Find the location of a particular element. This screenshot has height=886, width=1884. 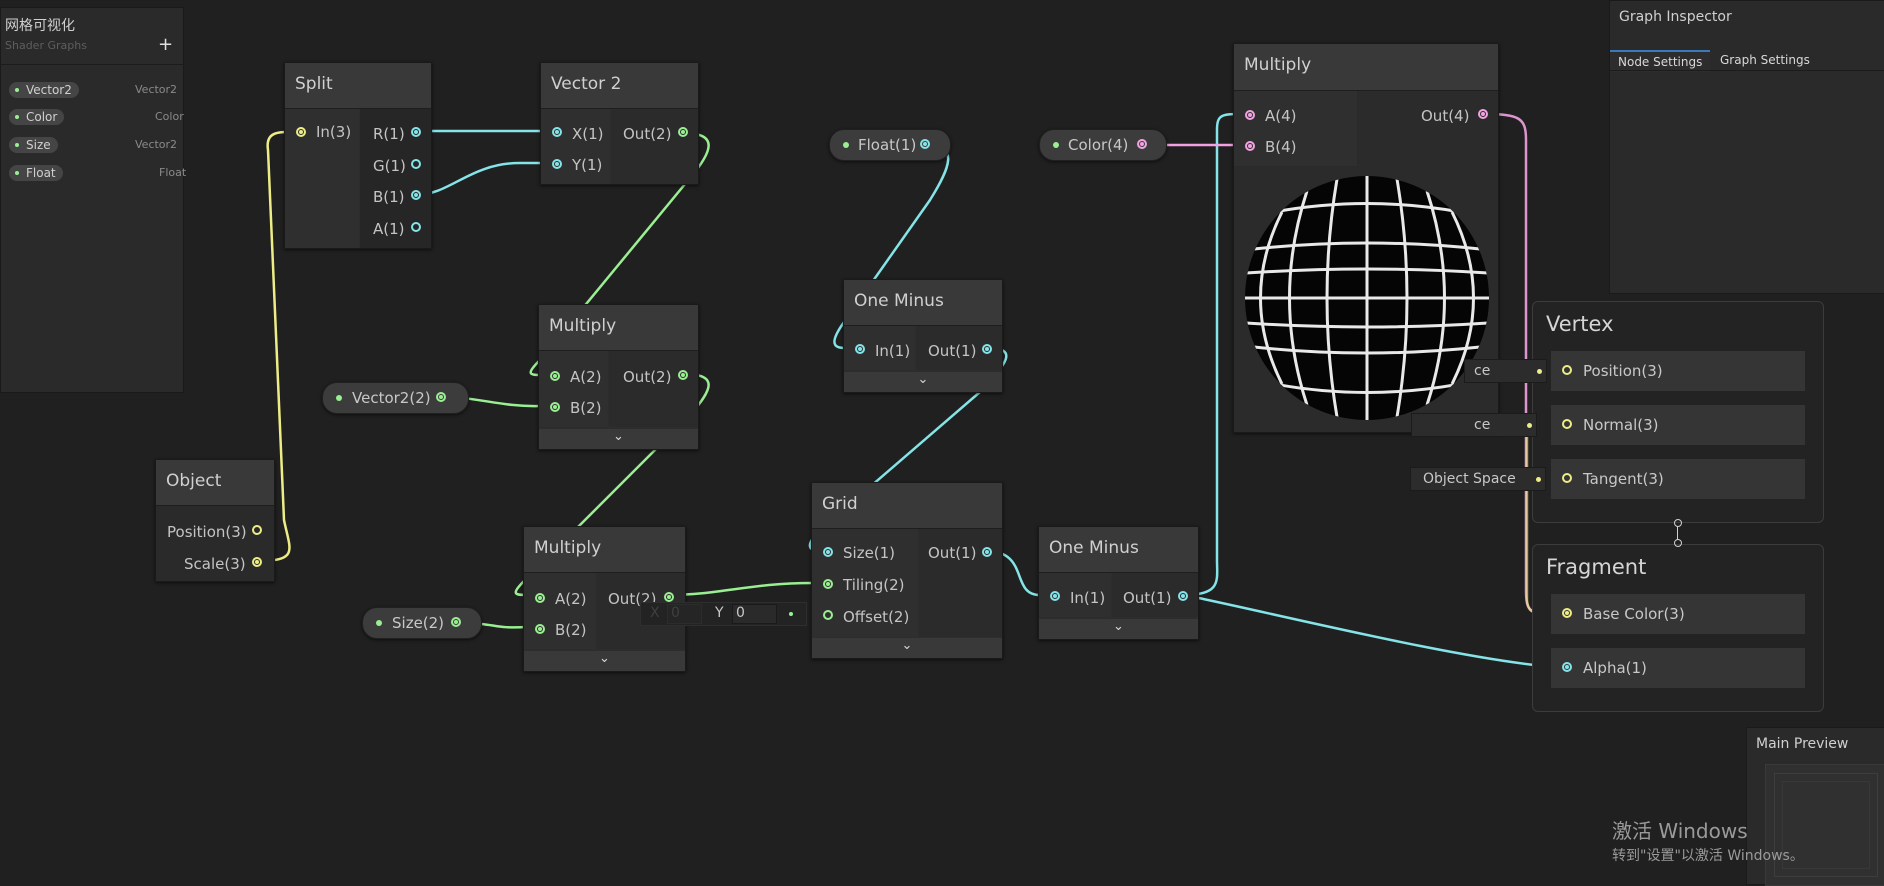

wire-b-to-y is located at coordinates (485, 179).